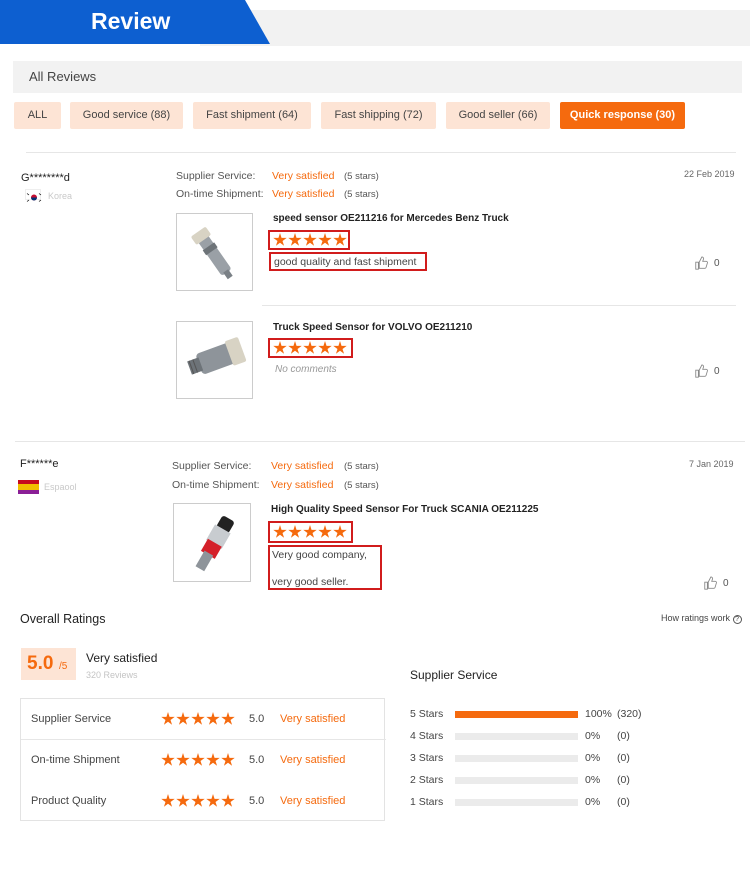  I want to click on all-reviews-bar: All Reviews, so click(377, 77).